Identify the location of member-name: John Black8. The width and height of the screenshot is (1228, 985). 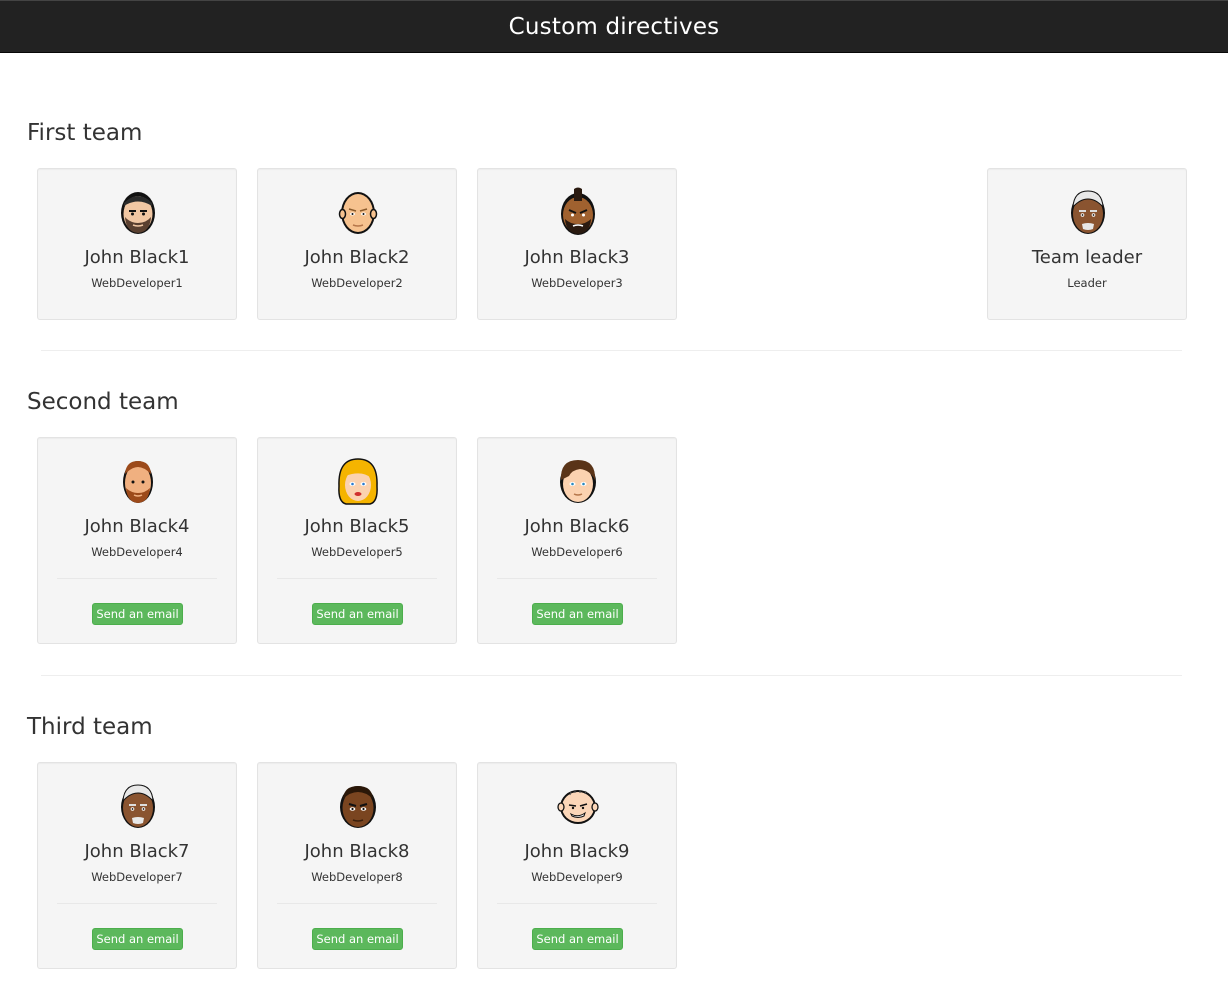
(357, 851).